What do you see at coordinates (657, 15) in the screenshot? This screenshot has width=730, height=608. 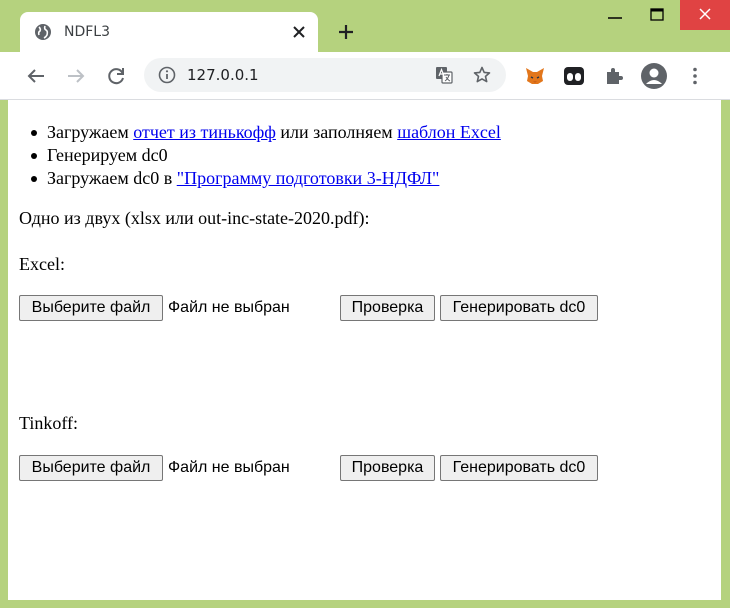 I see `maximize-icon` at bounding box center [657, 15].